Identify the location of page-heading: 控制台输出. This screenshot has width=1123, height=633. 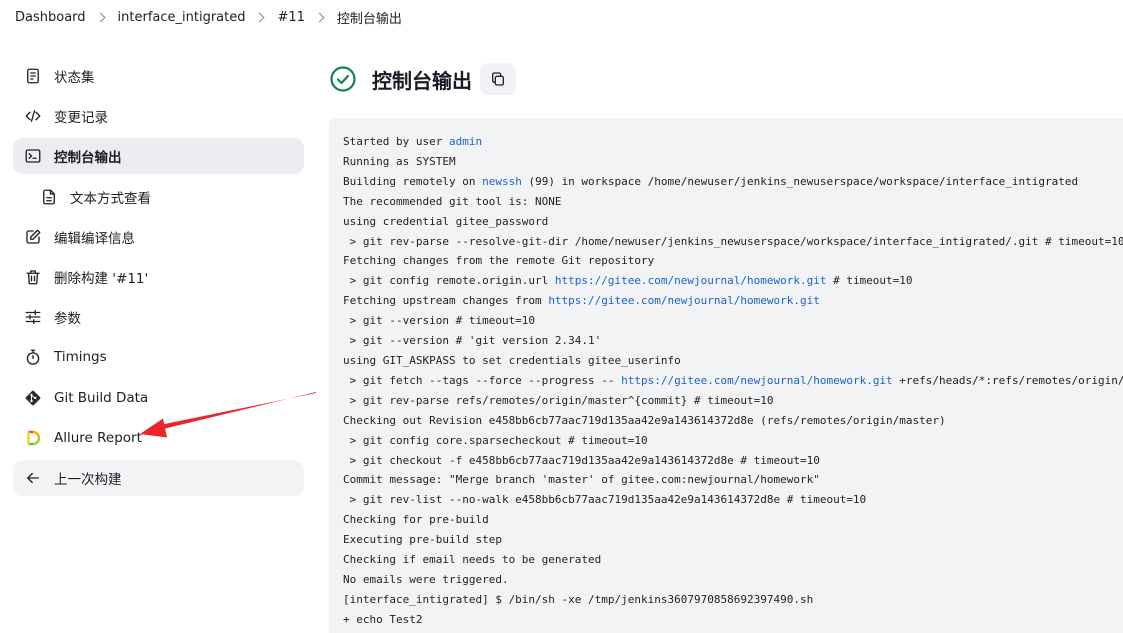
(423, 79).